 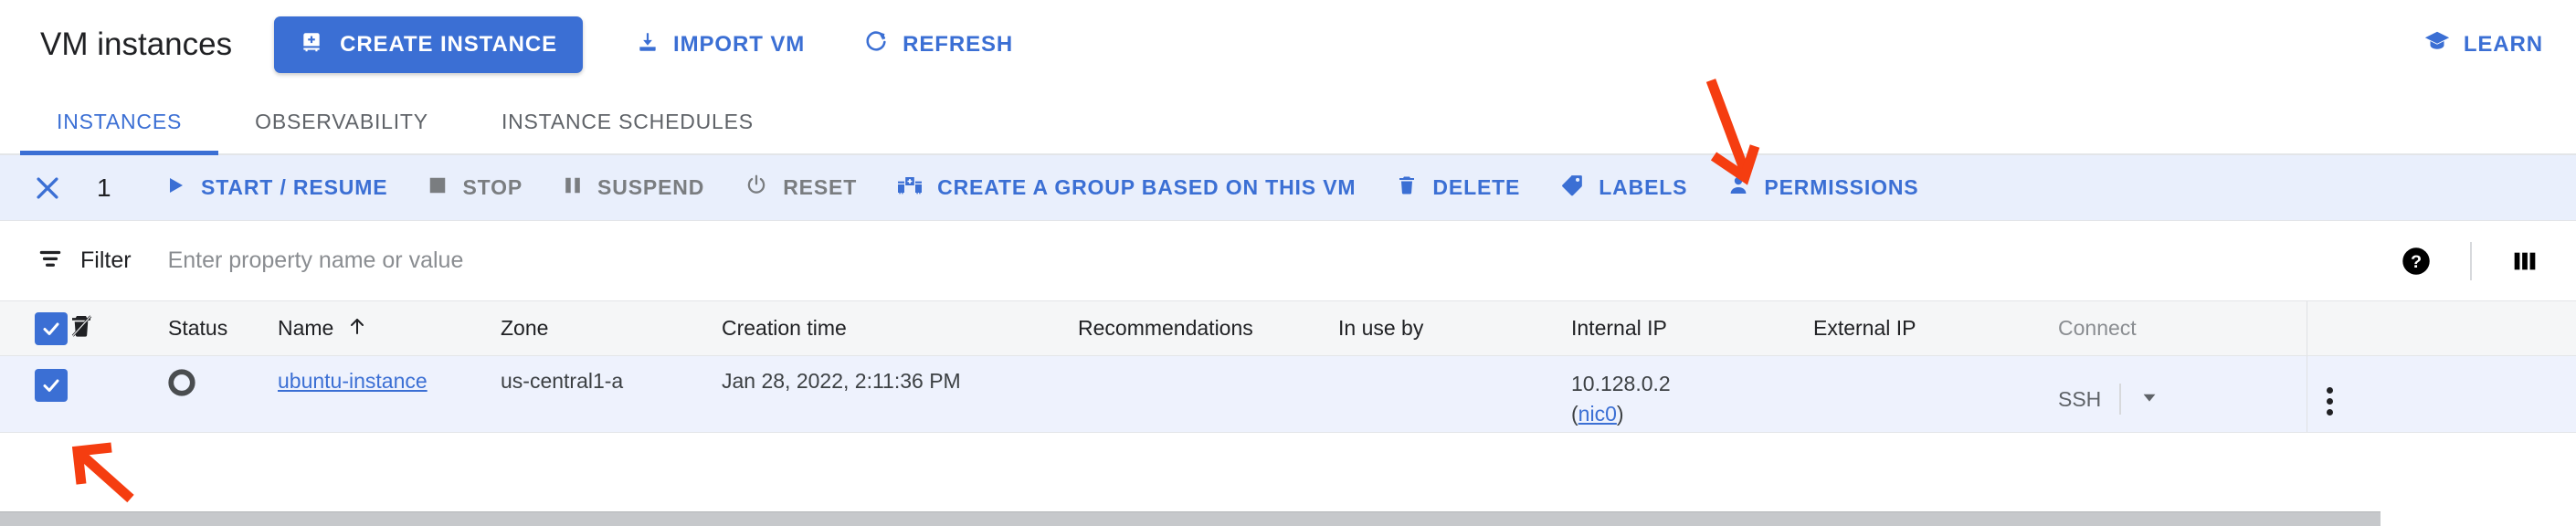 What do you see at coordinates (175, 188) in the screenshot?
I see `play-icon` at bounding box center [175, 188].